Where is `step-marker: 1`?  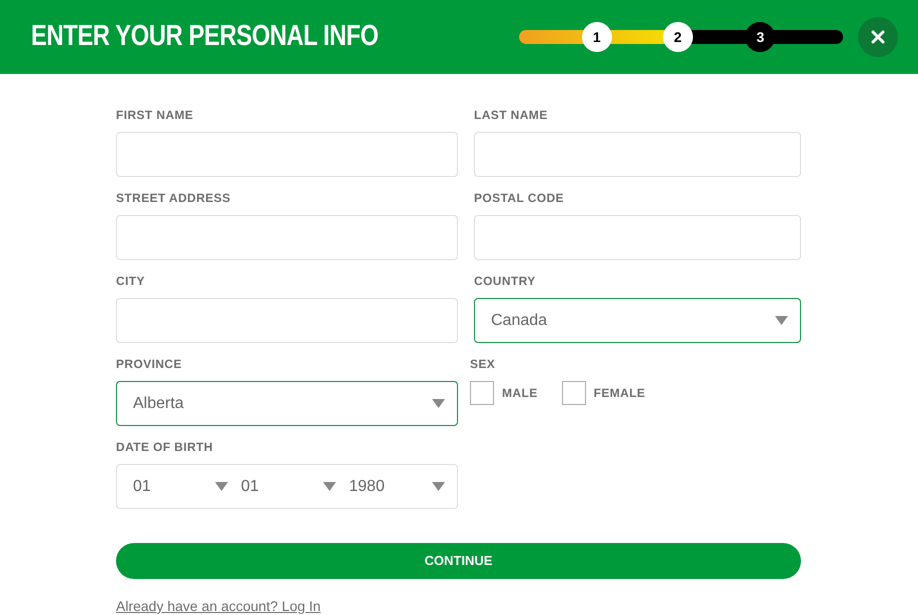
step-marker: 1 is located at coordinates (597, 37).